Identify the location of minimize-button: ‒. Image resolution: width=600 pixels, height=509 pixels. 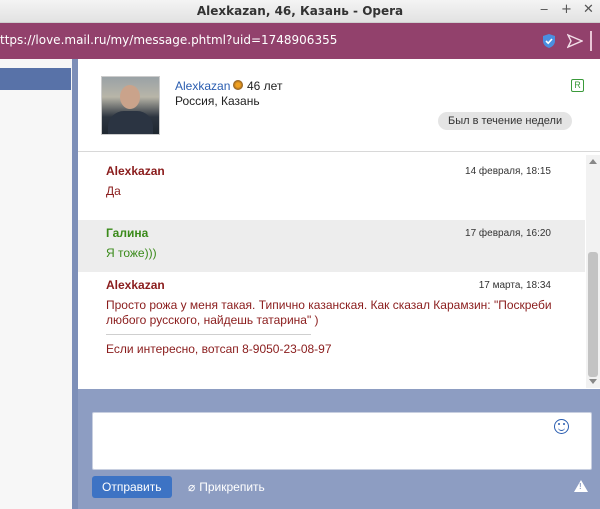
(544, 9).